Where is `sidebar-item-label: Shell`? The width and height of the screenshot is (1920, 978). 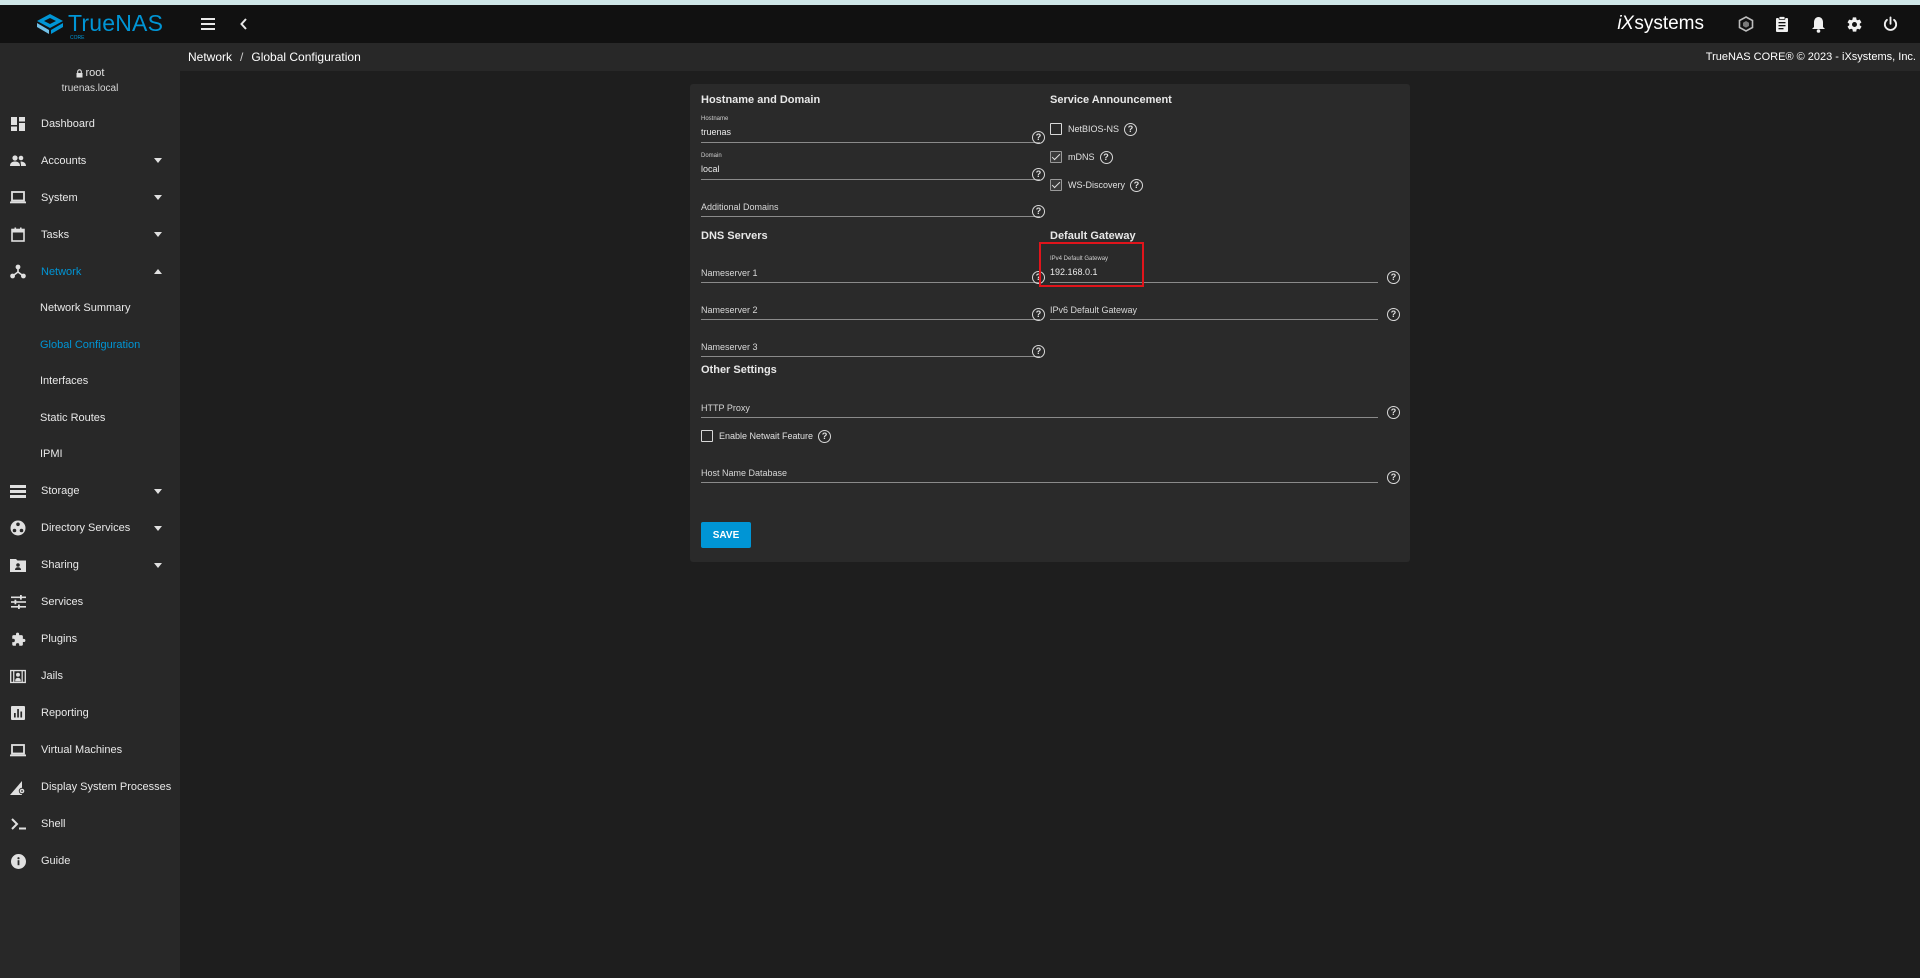 sidebar-item-label: Shell is located at coordinates (53, 824).